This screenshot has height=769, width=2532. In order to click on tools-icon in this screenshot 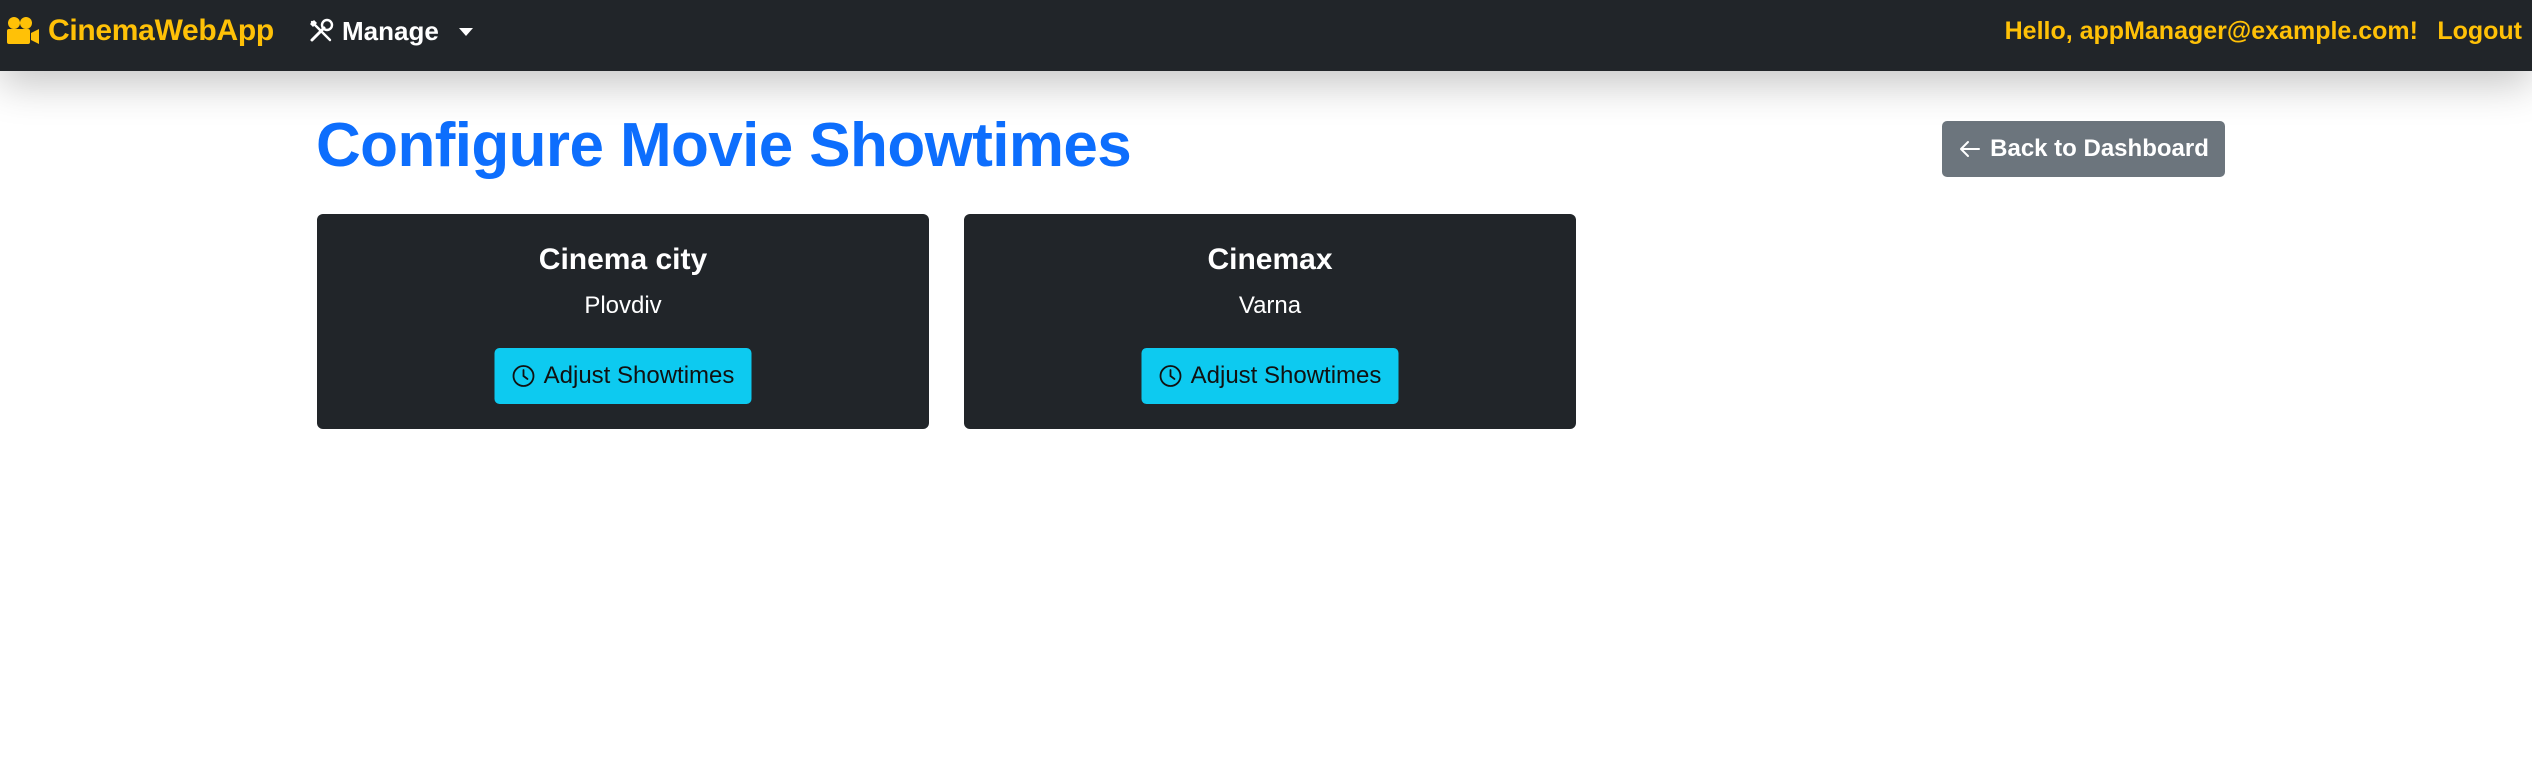, I will do `click(322, 30)`.